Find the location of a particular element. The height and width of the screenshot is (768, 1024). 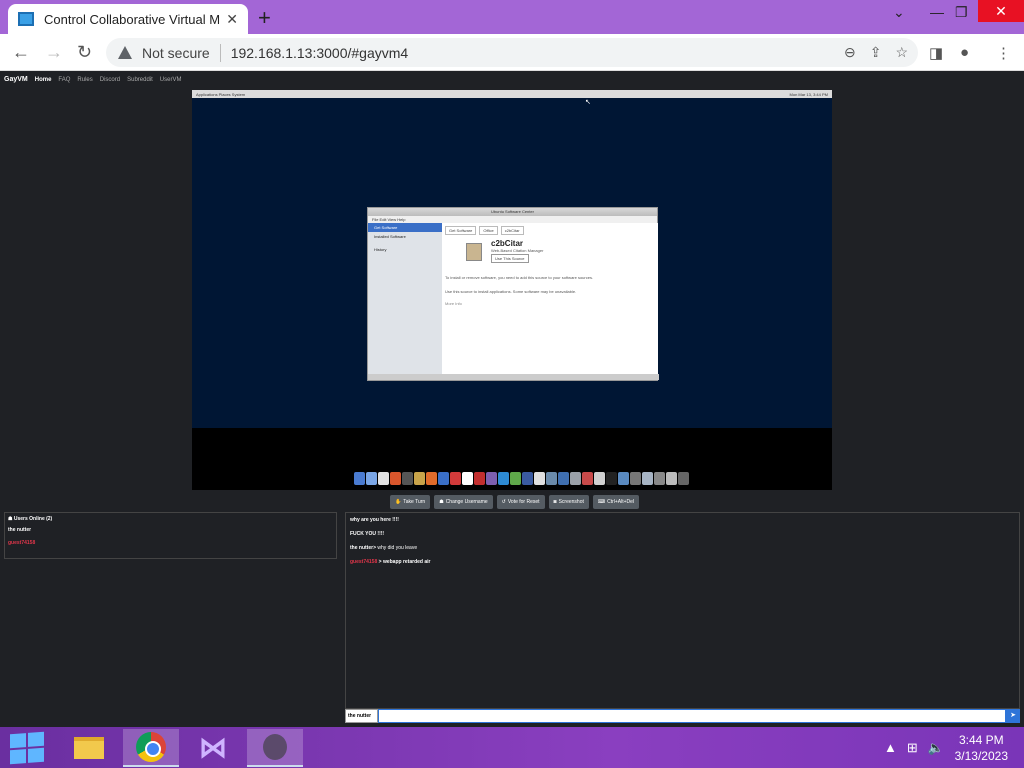

keyboard-icon: ⌨ is located at coordinates (601, 502).